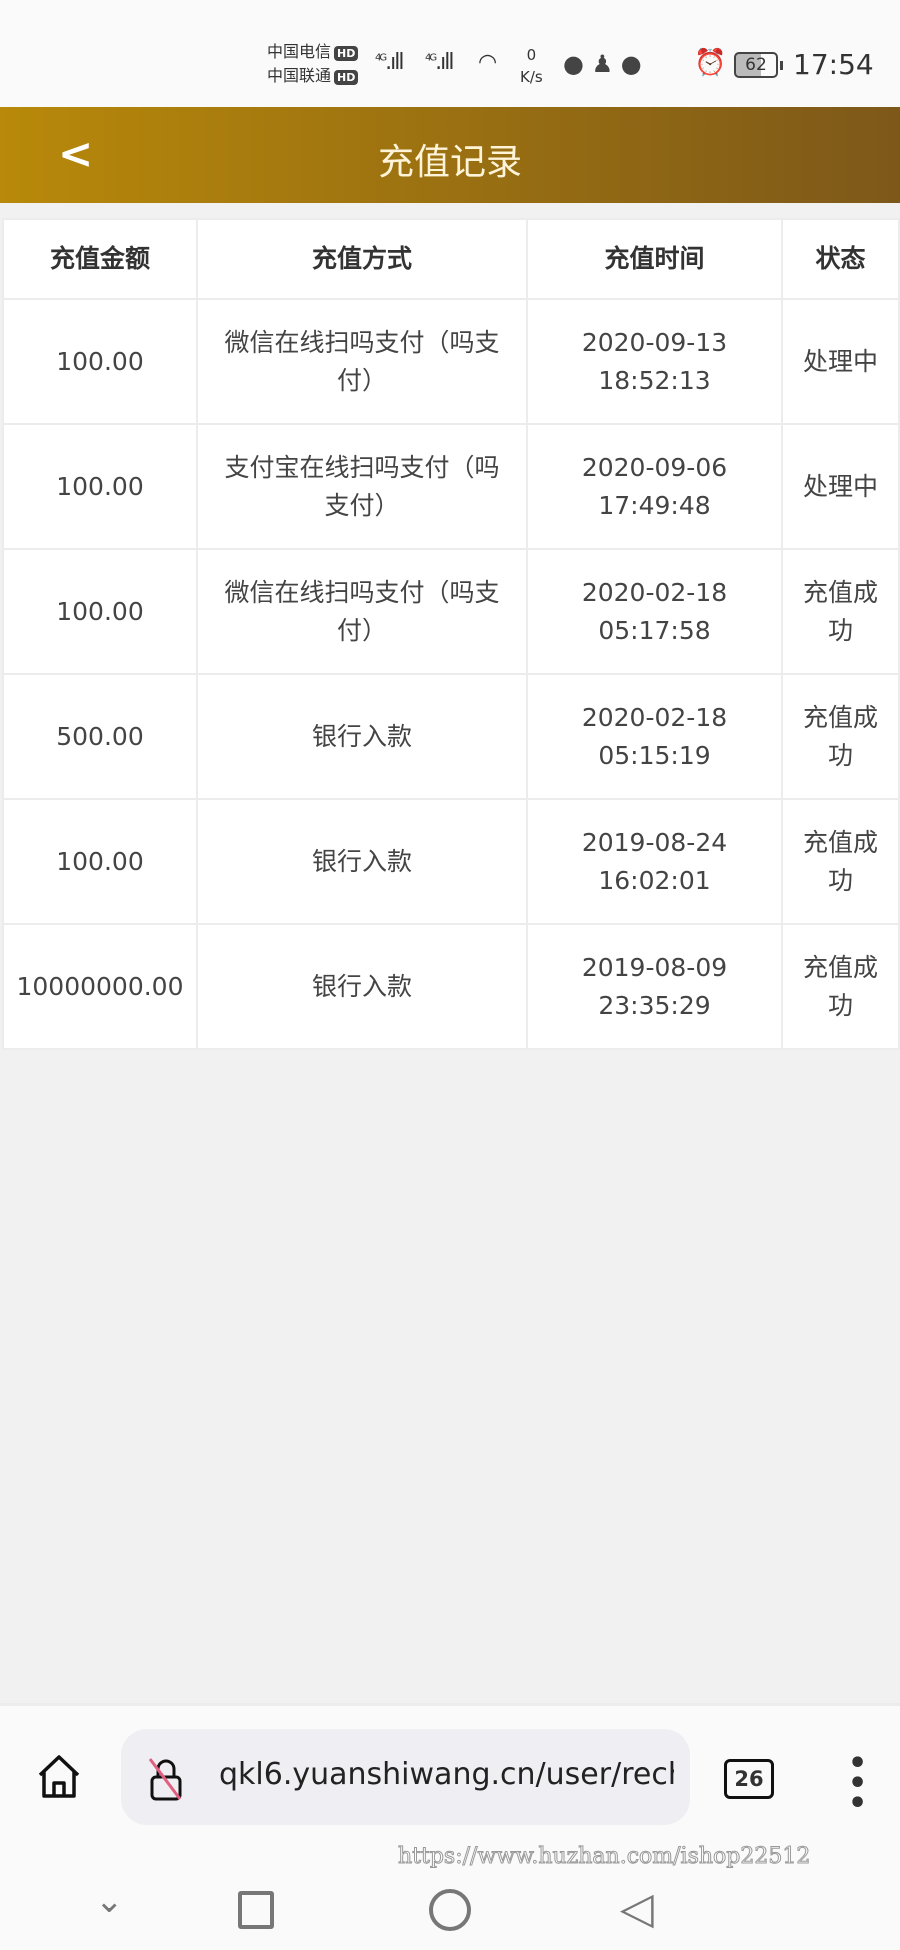 This screenshot has width=900, height=1950. I want to click on carrier-1: 中国电信, so click(299, 51).